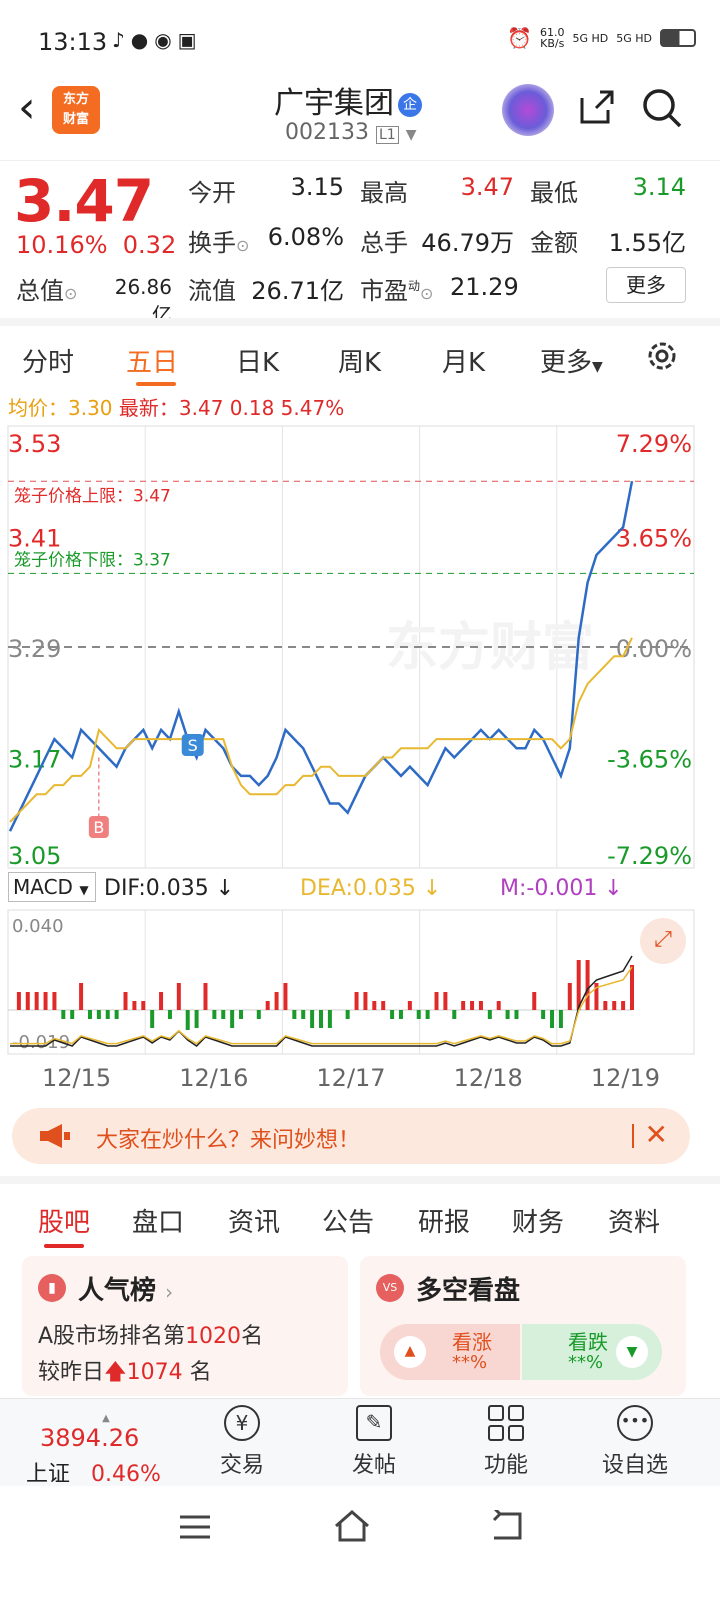 This screenshot has height=1608, width=720. I want to click on stock-name-text: 广宇集团, so click(334, 103).